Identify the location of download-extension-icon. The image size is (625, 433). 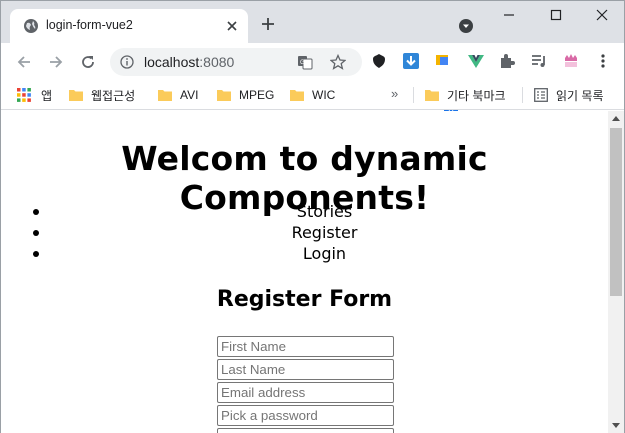
(411, 61).